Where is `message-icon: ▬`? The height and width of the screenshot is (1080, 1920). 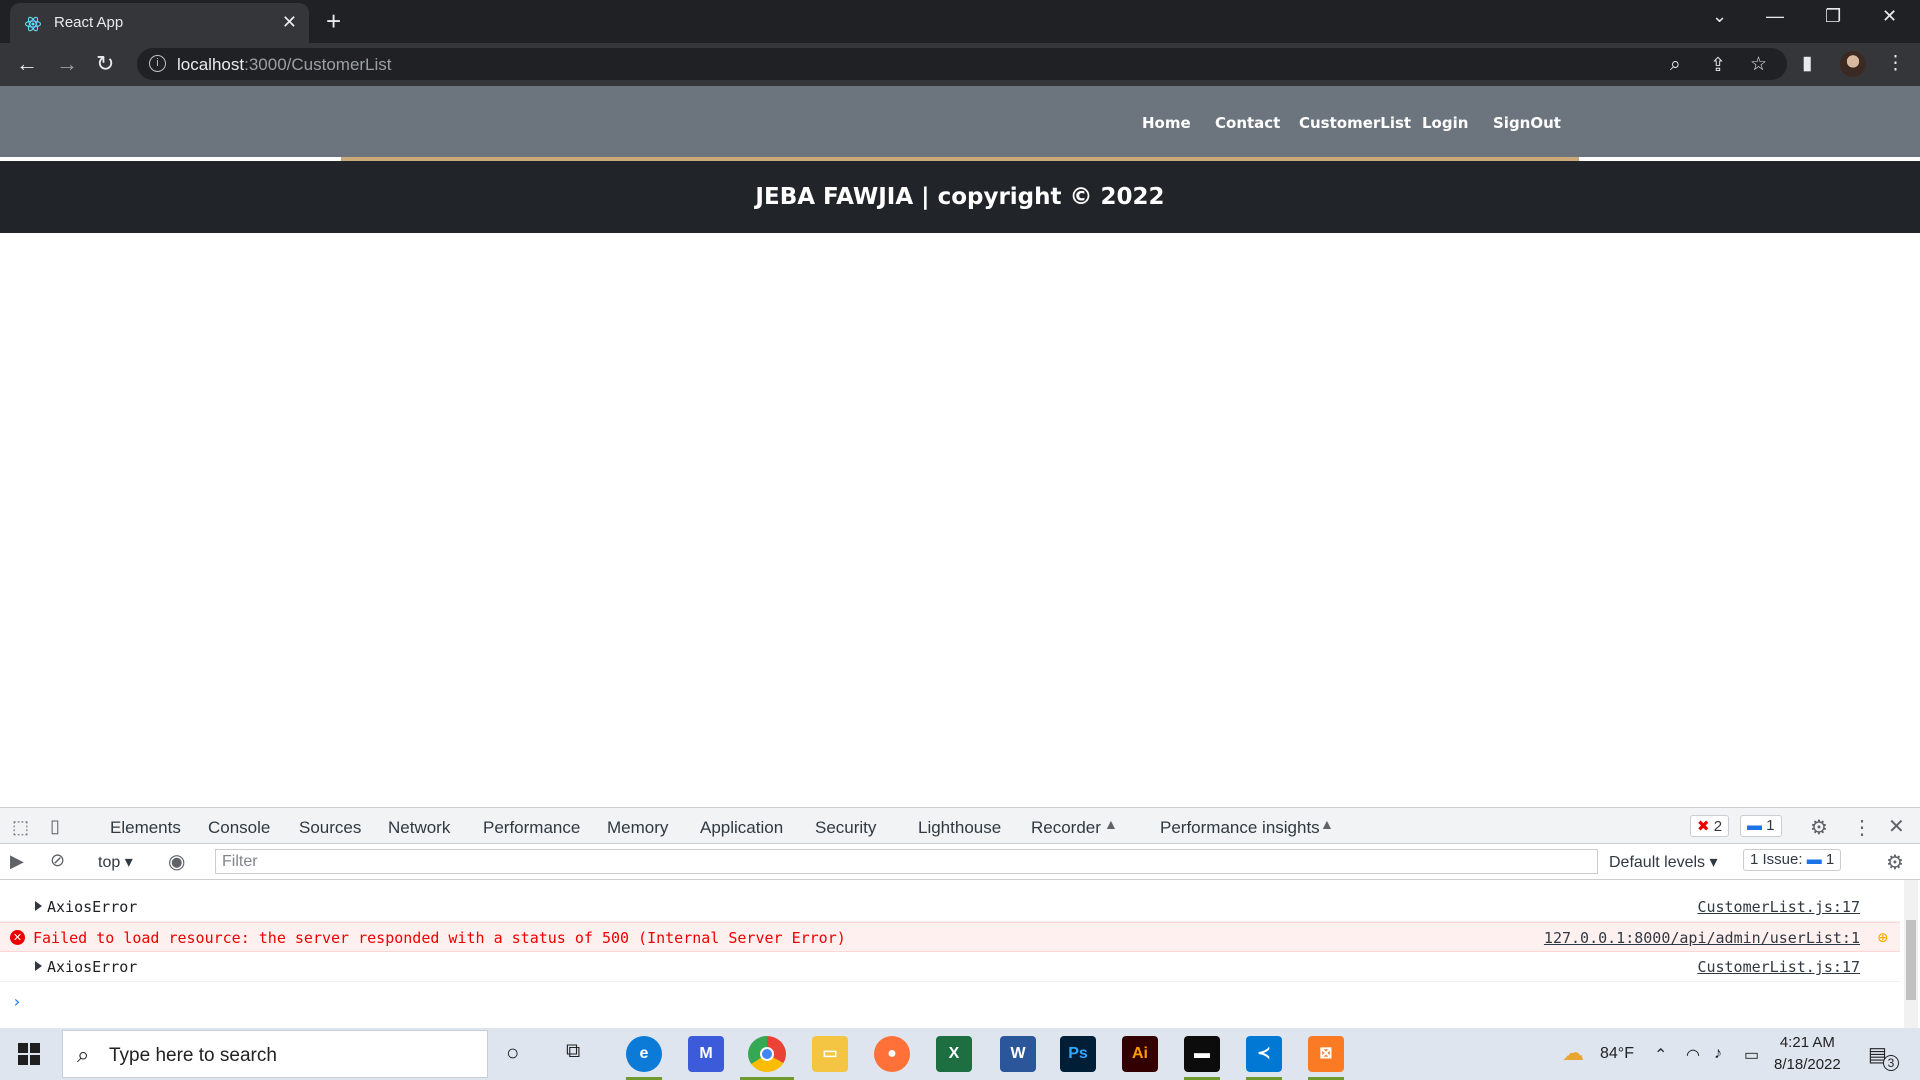 message-icon: ▬ is located at coordinates (1754, 825).